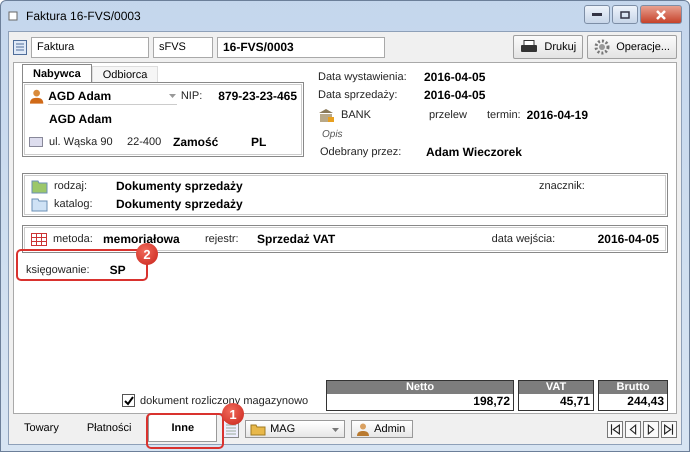 The width and height of the screenshot is (690, 452). I want to click on close-icon, so click(661, 15).